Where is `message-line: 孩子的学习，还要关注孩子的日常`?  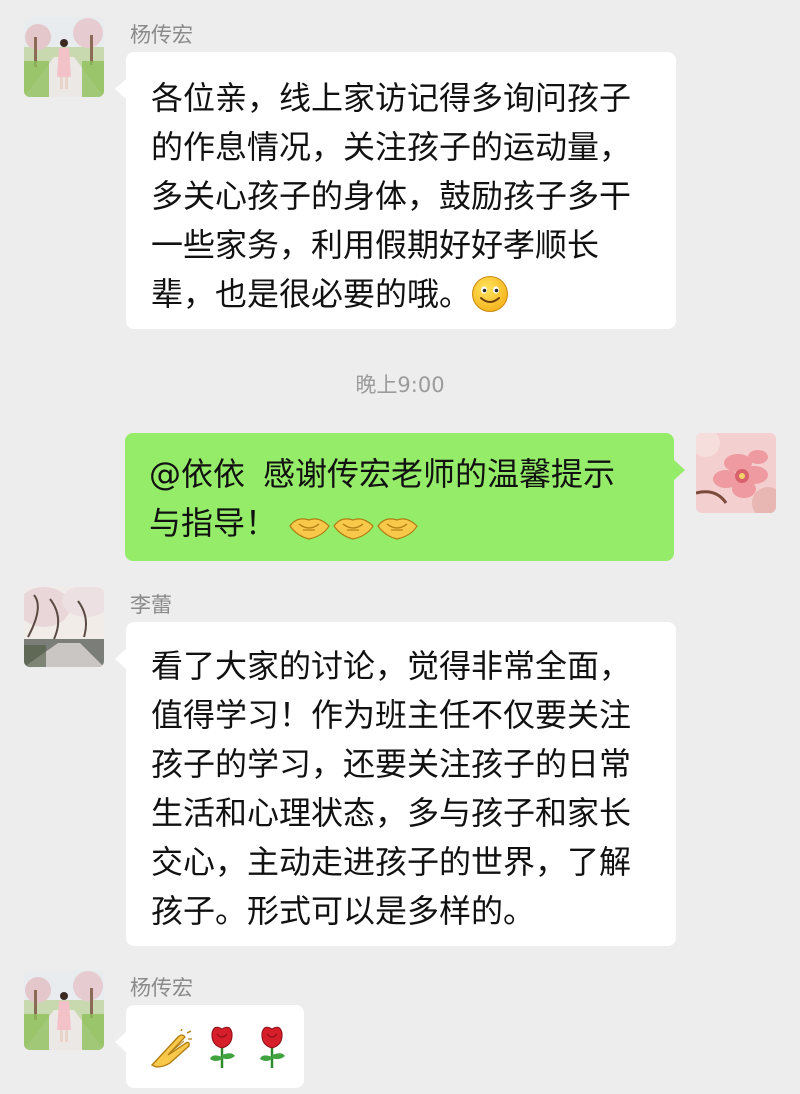 message-line: 孩子的学习，还要关注孩子的日常 is located at coordinates (391, 764).